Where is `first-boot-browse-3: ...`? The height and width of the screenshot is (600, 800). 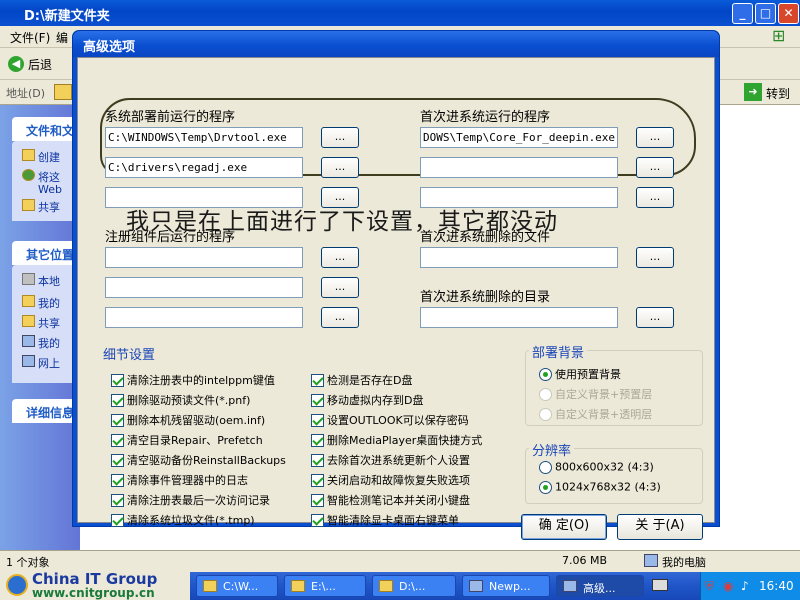 first-boot-browse-3: ... is located at coordinates (655, 197).